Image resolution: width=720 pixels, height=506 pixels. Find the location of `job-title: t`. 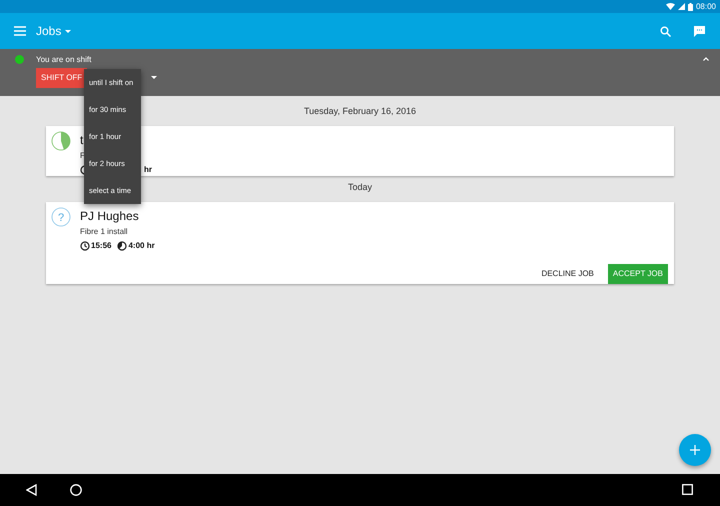

job-title: t is located at coordinates (82, 140).